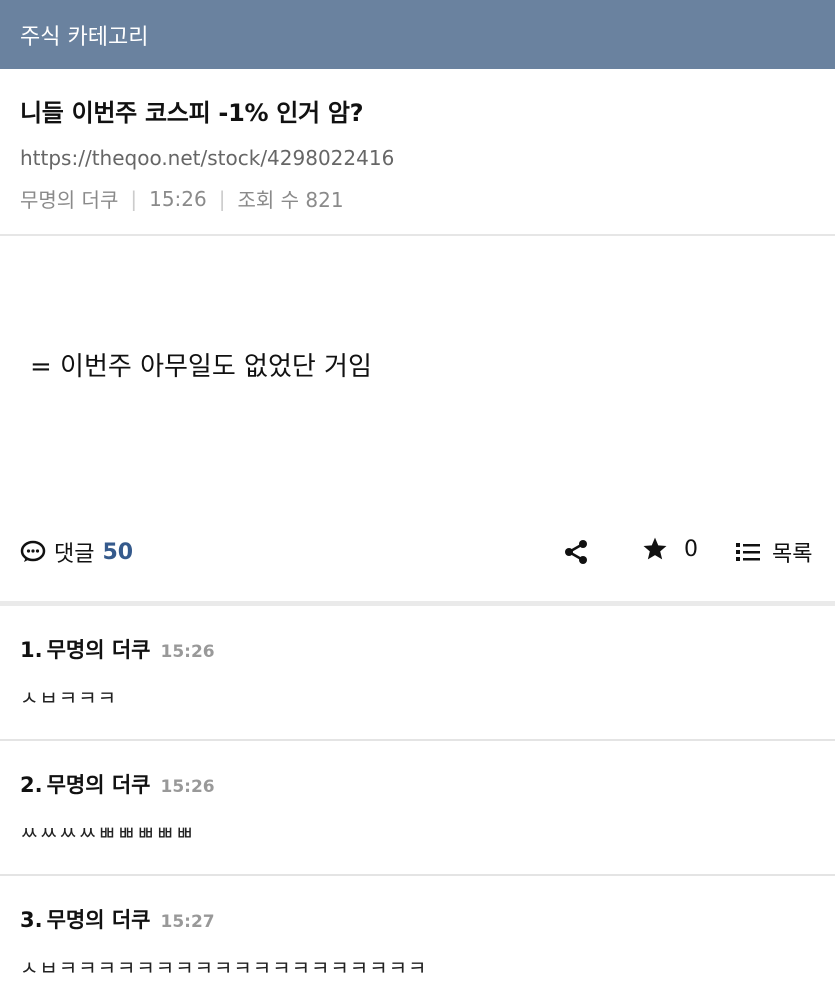 This screenshot has width=835, height=987. I want to click on list-icon, so click(748, 552).